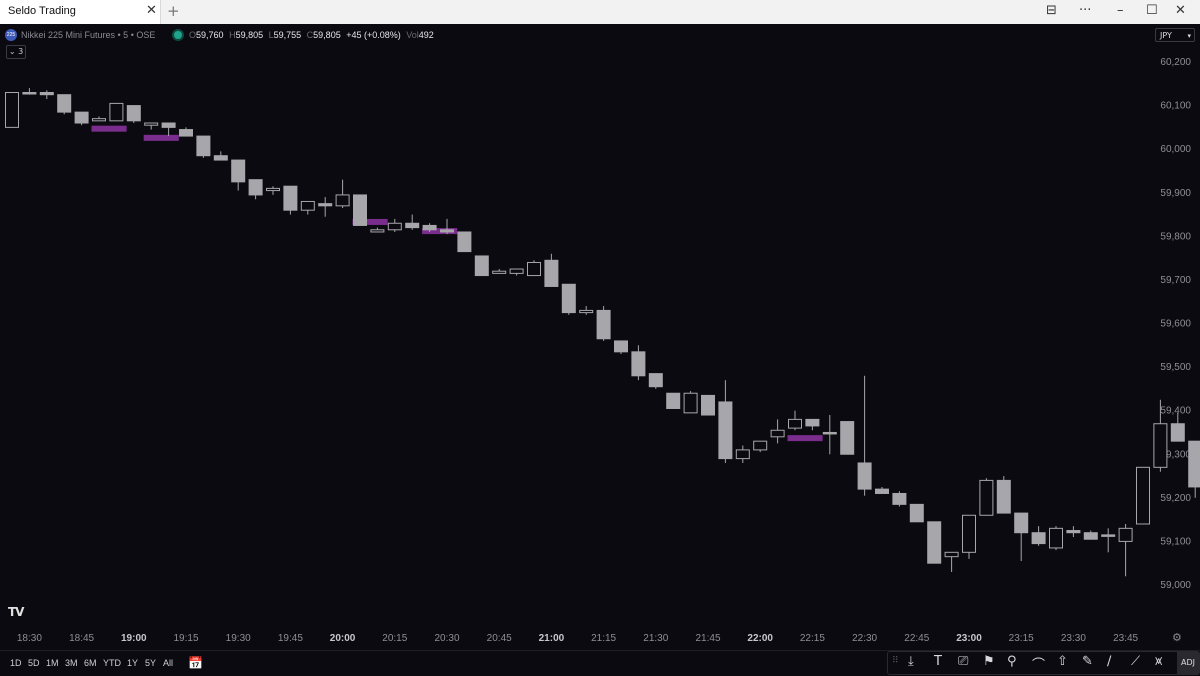  Describe the element at coordinates (52, 663) in the screenshot. I see `range-1m-button: 1M` at that location.